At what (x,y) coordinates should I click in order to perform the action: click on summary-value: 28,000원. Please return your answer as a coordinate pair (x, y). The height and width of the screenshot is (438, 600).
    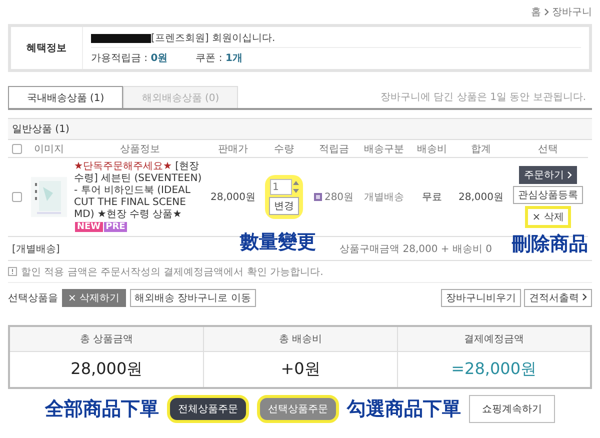
    Looking at the image, I should click on (107, 369).